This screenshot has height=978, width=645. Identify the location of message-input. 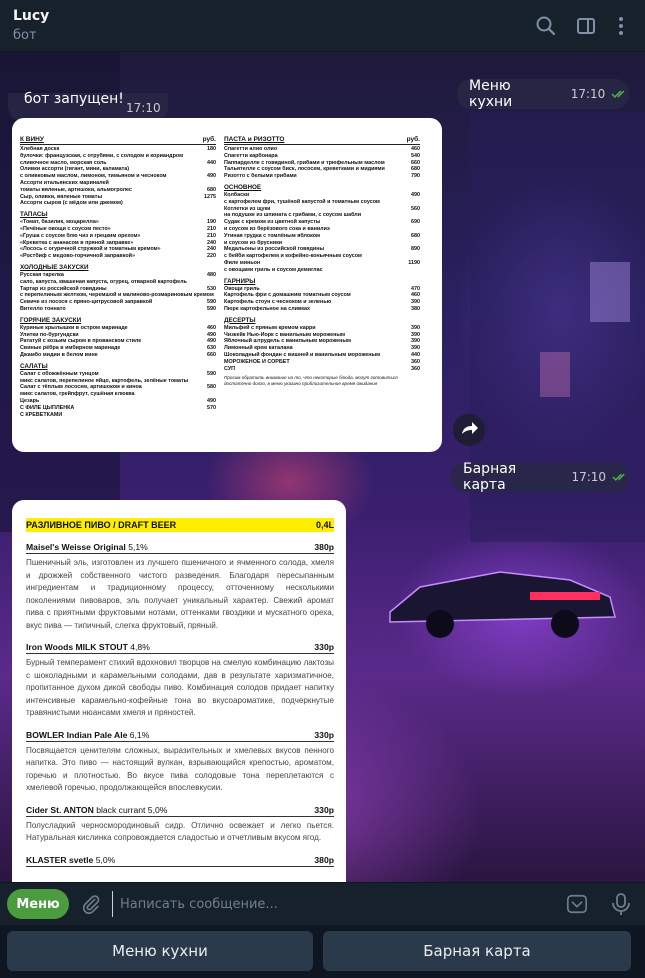
(327, 904).